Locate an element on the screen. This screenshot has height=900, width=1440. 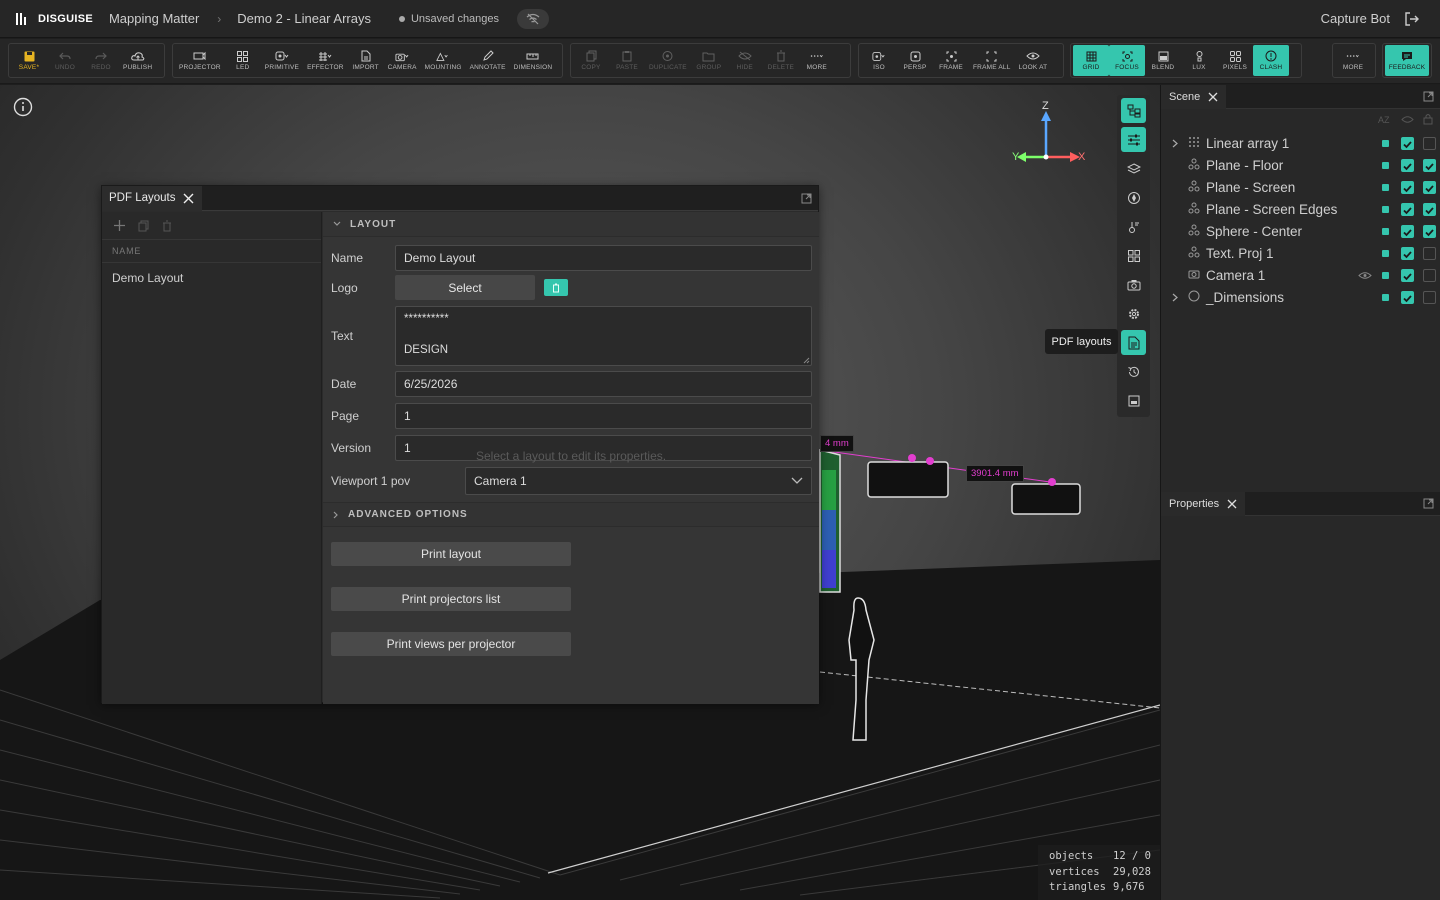
list-item: Text. Proj 1 is located at coordinates (1300, 253).